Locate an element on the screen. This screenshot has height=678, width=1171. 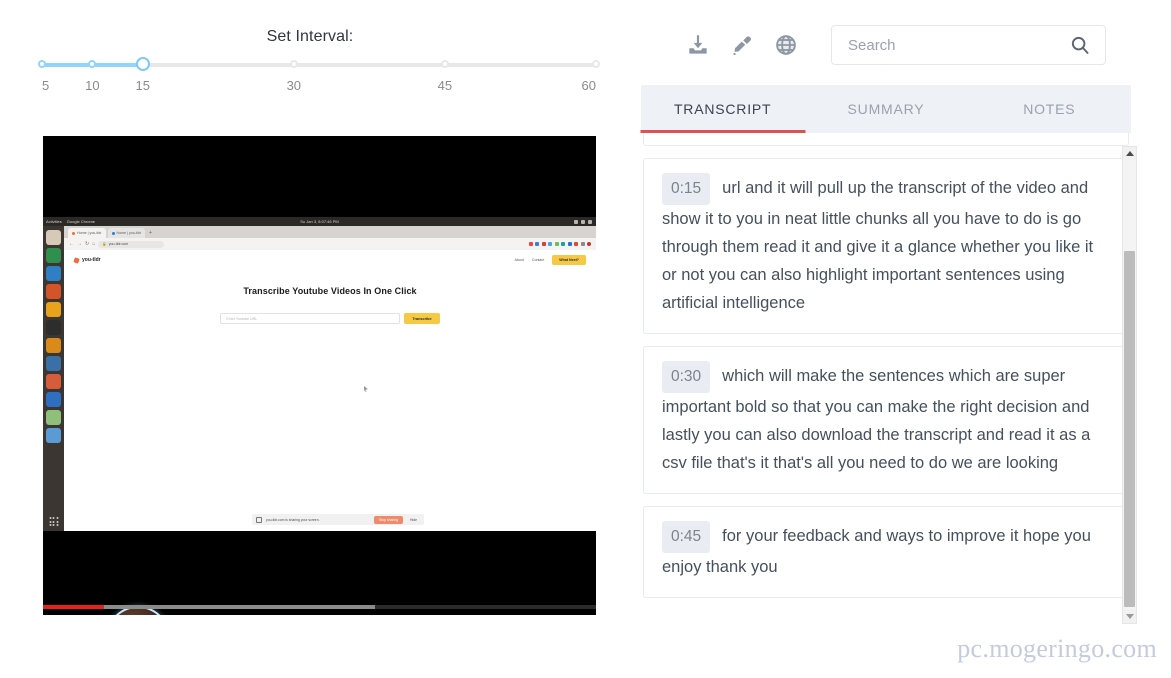
nav-link-about: About is located at coordinates (518, 260).